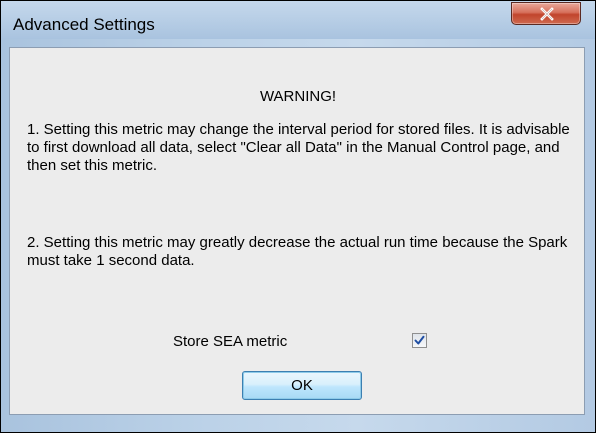 This screenshot has width=596, height=433. What do you see at coordinates (84, 24) in the screenshot?
I see `window-title: Advanced Settings` at bounding box center [84, 24].